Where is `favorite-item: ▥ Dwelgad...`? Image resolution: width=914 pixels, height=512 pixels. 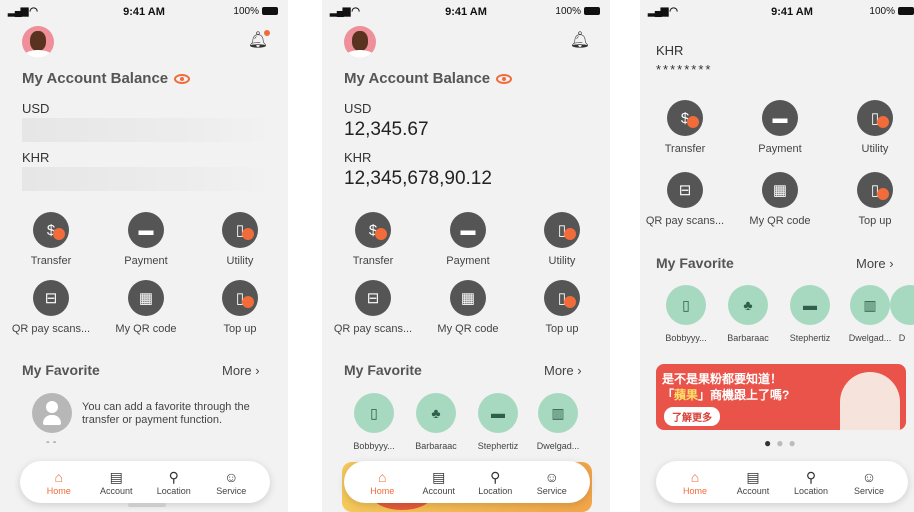 favorite-item: ▥ Dwelgad... is located at coordinates (558, 422).